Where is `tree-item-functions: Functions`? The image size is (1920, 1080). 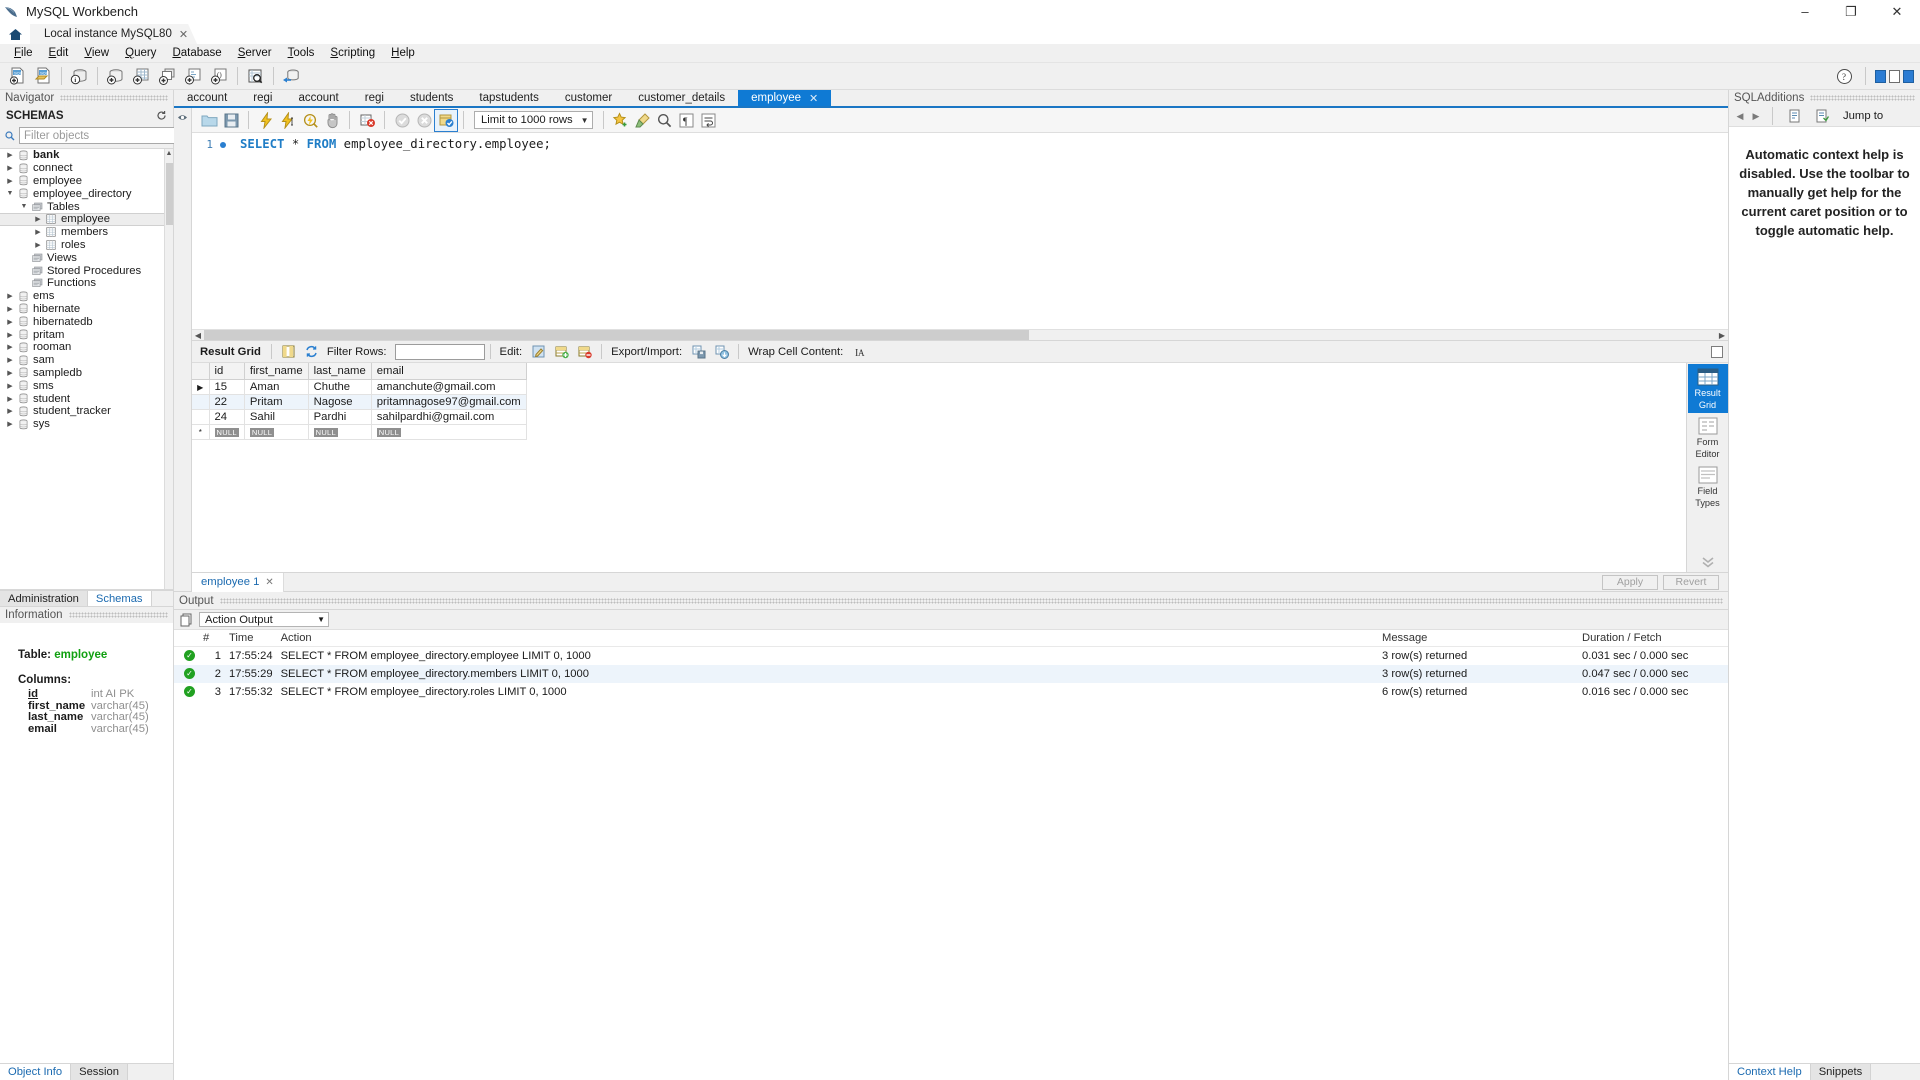 tree-item-functions: Functions is located at coordinates (86, 283).